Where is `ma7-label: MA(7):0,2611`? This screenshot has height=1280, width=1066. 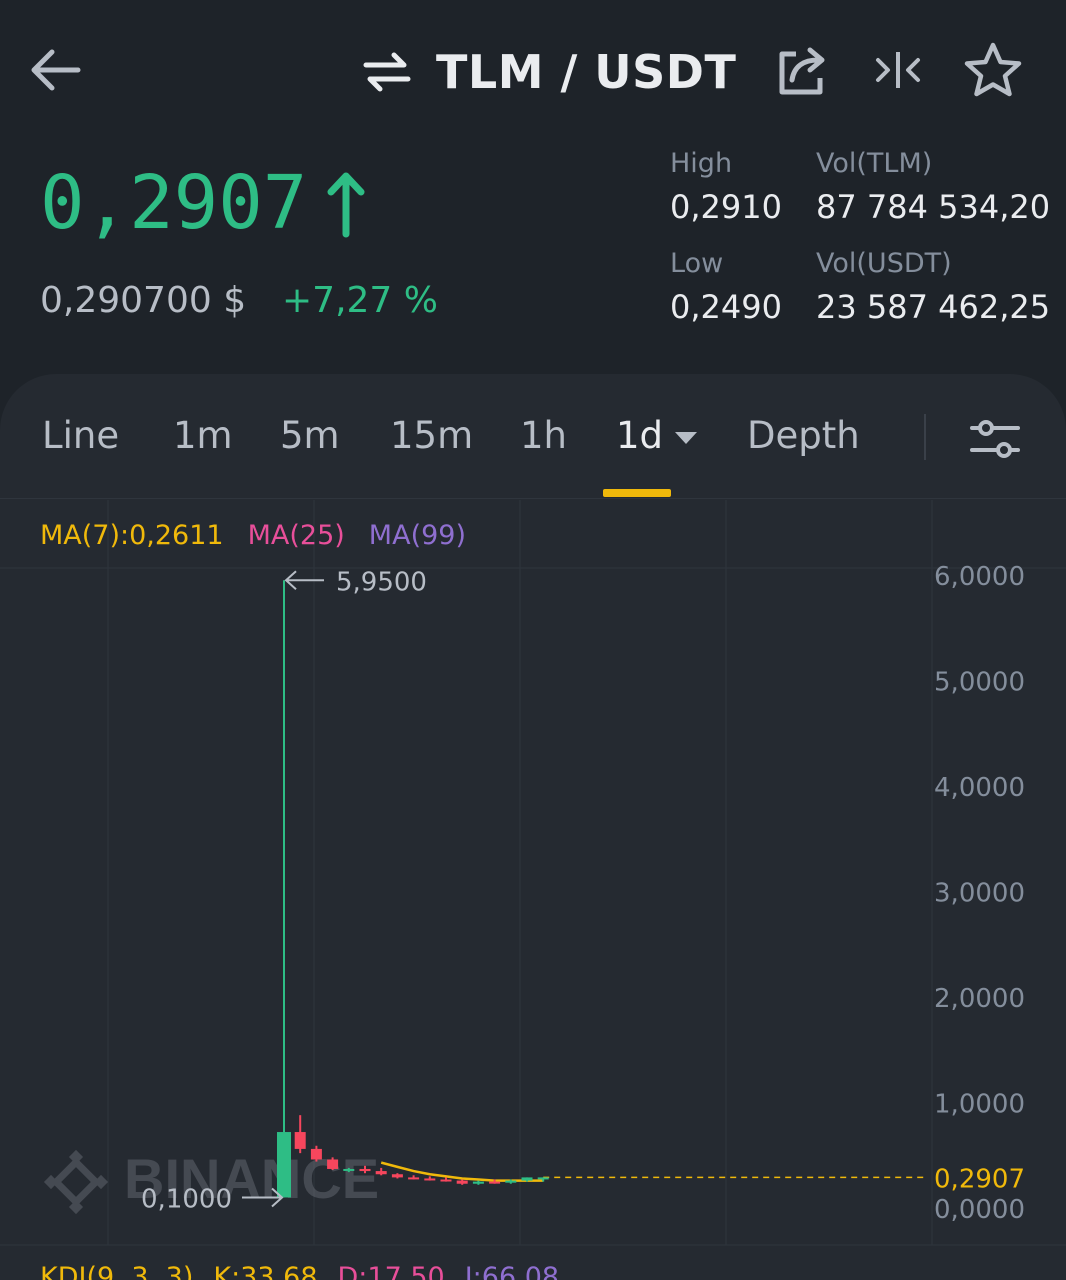
ma7-label: MA(7):0,2611 is located at coordinates (132, 535).